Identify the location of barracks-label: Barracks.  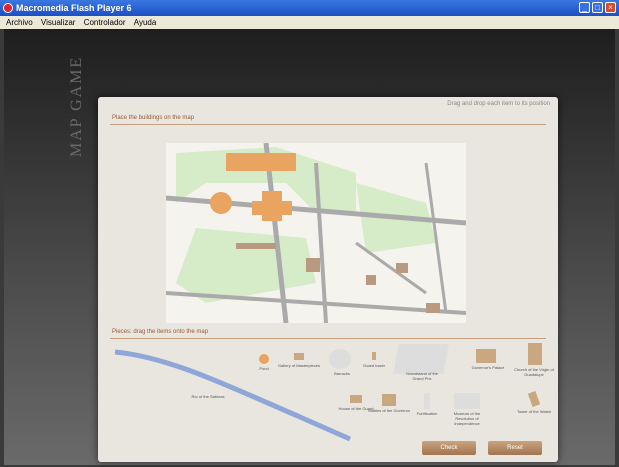
(342, 373).